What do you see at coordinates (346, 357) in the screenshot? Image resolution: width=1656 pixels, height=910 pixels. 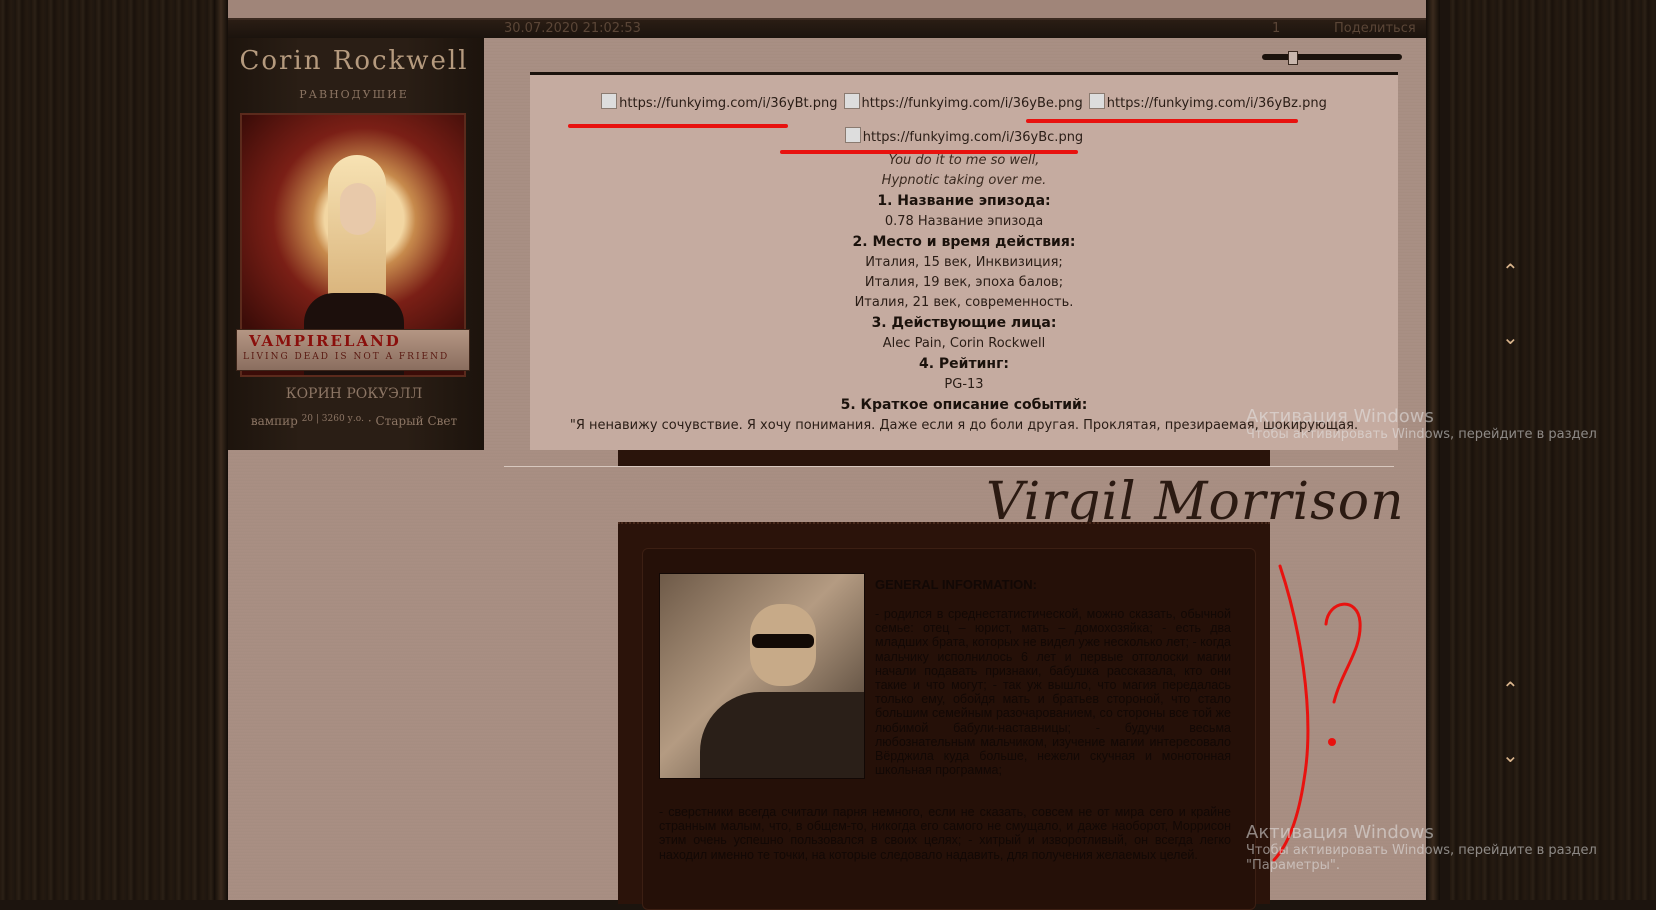 I see `banner-subtitle: LIVING DEAD IS NOT A FRIEND` at bounding box center [346, 357].